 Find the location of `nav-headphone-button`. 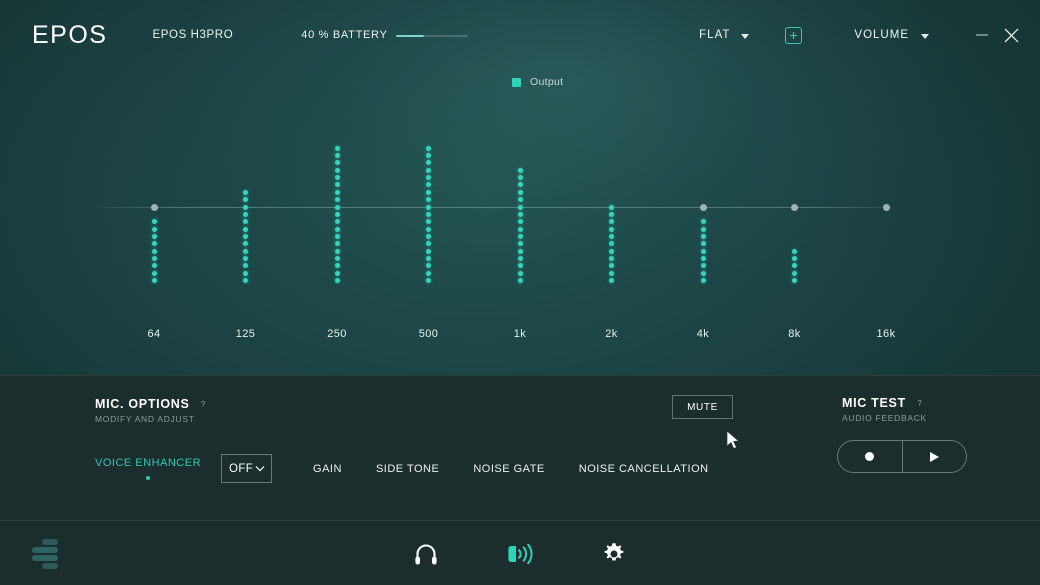

nav-headphone-button is located at coordinates (426, 554).